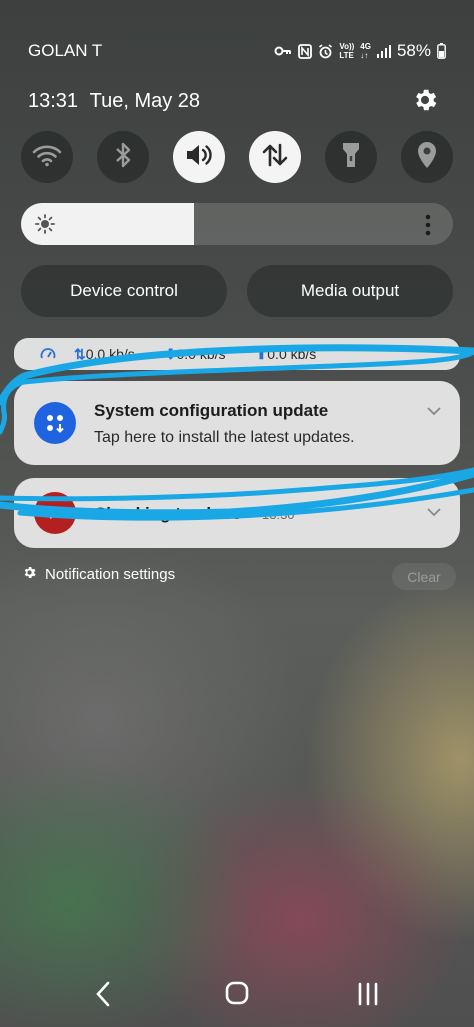 This screenshot has width=474, height=1027. Describe the element at coordinates (237, 354) in the screenshot. I see `net-speed-notification: ⇅0.0 kb/s ⬇0.0 kb/s ⬆0.0 kb/s` at that location.